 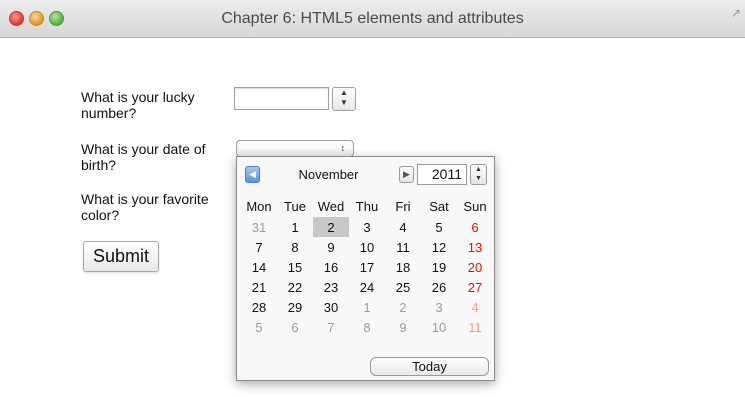 I want to click on chevron-left-icon: ◀, so click(x=252, y=174).